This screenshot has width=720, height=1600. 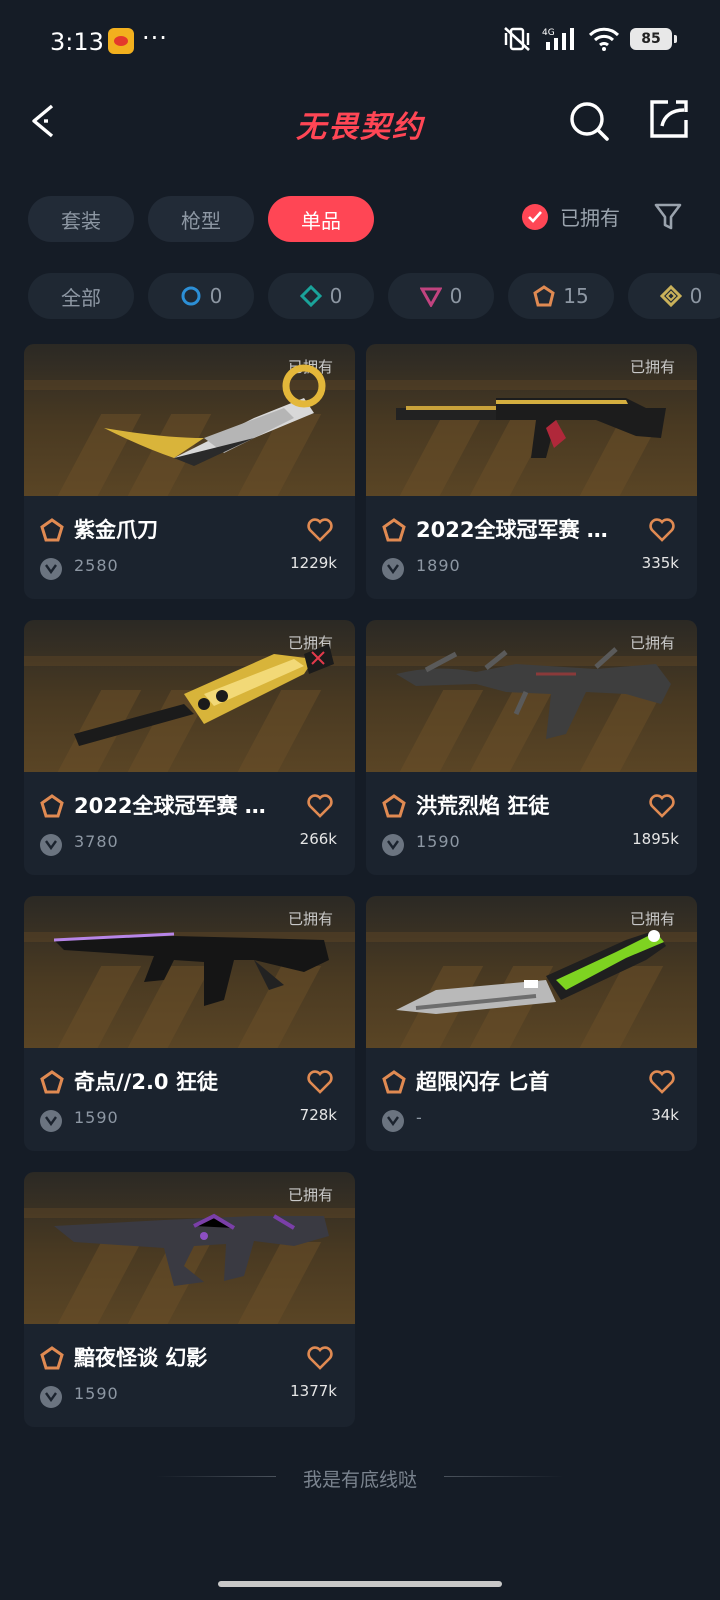 What do you see at coordinates (359, 1480) in the screenshot?
I see `end-of-list-text: 我是有底线哒` at bounding box center [359, 1480].